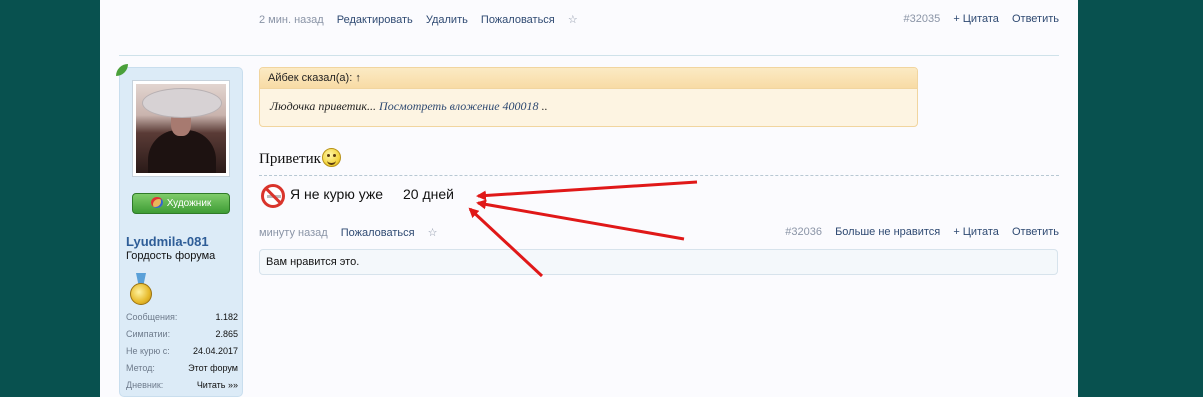  What do you see at coordinates (337, 194) in the screenshot?
I see `signature-text: Я не курю уже` at bounding box center [337, 194].